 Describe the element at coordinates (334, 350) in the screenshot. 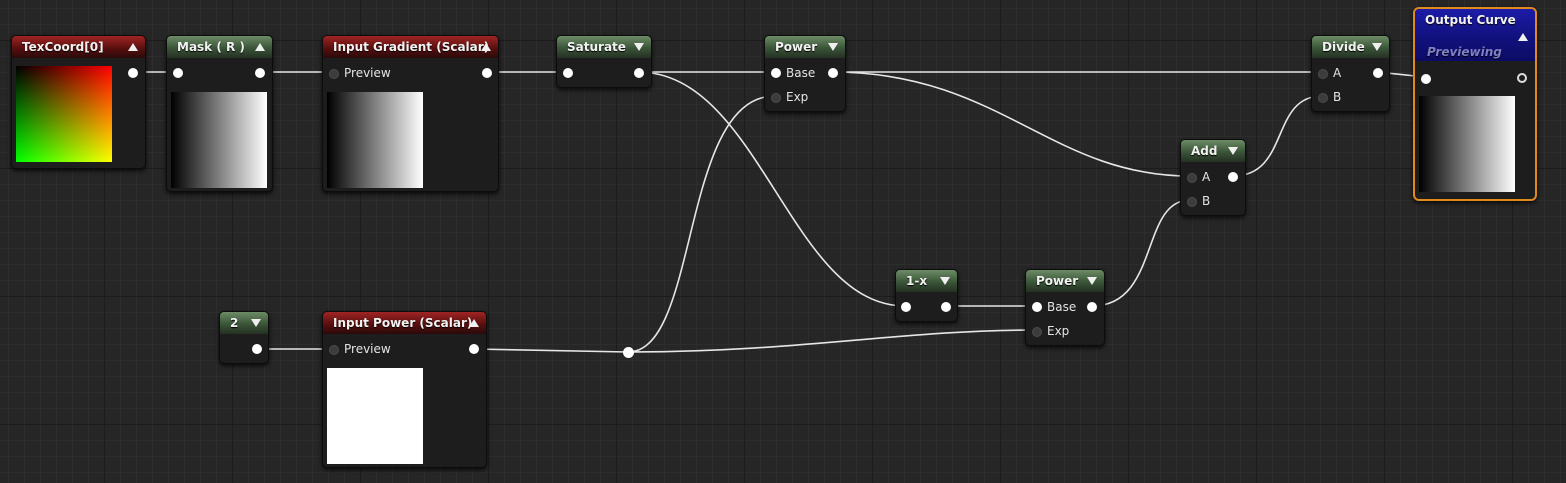

I see `input-power-preview-pin` at that location.